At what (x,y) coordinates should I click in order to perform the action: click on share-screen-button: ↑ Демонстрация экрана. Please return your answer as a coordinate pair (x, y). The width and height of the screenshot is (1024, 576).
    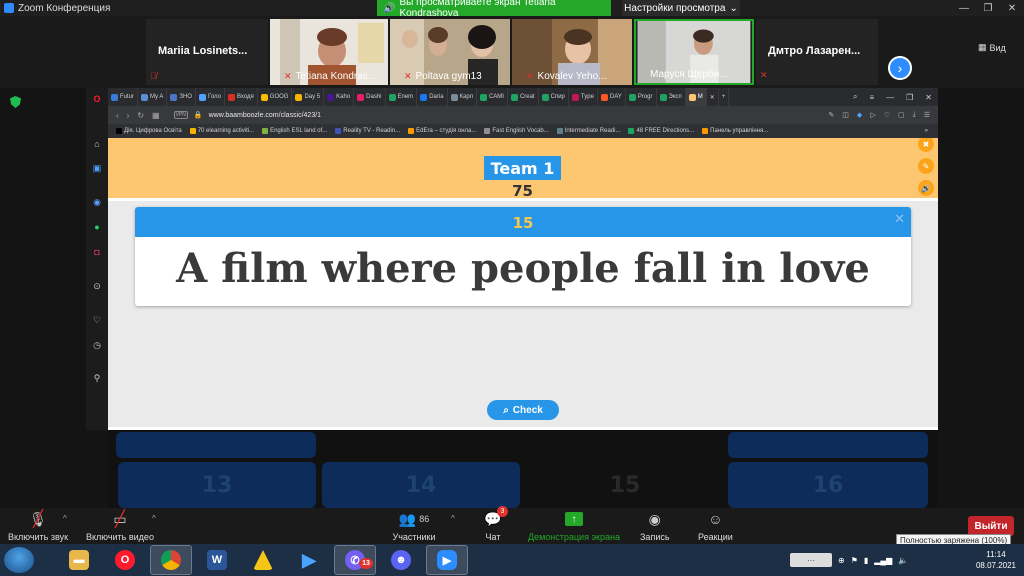
    Looking at the image, I should click on (574, 526).